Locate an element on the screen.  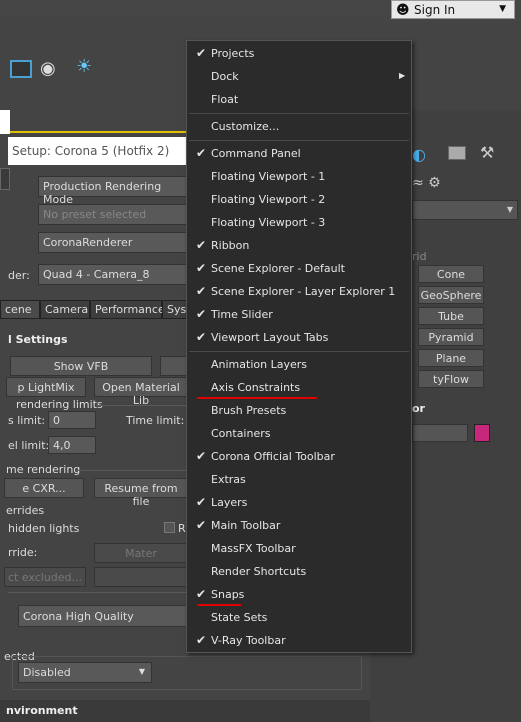
sign-in-label: Sign In is located at coordinates (435, 10).